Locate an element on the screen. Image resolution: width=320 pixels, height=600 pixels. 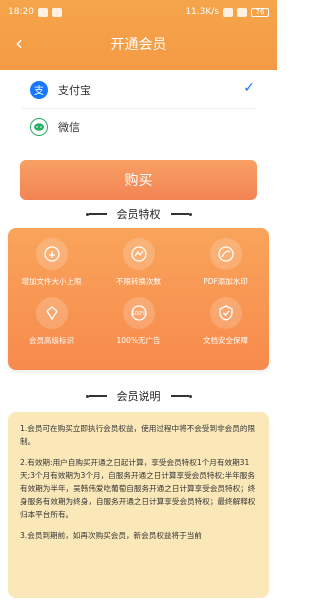
status-time: 18:20 is located at coordinates (21, 12).